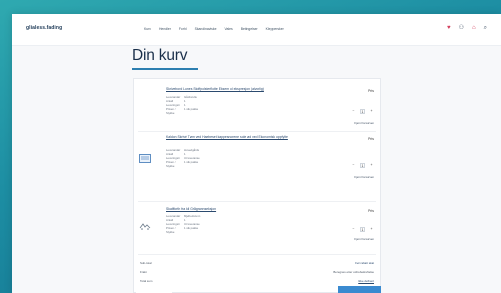 The height and width of the screenshot is (293, 501). I want to click on total-value: Ikke definert, so click(366, 281).